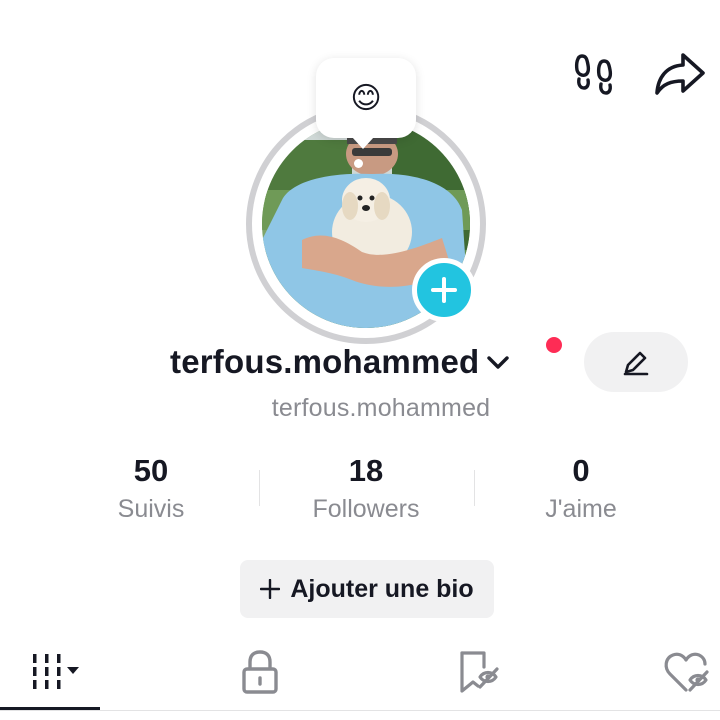 This screenshot has width=720, height=720. I want to click on tab-private, so click(260, 672).